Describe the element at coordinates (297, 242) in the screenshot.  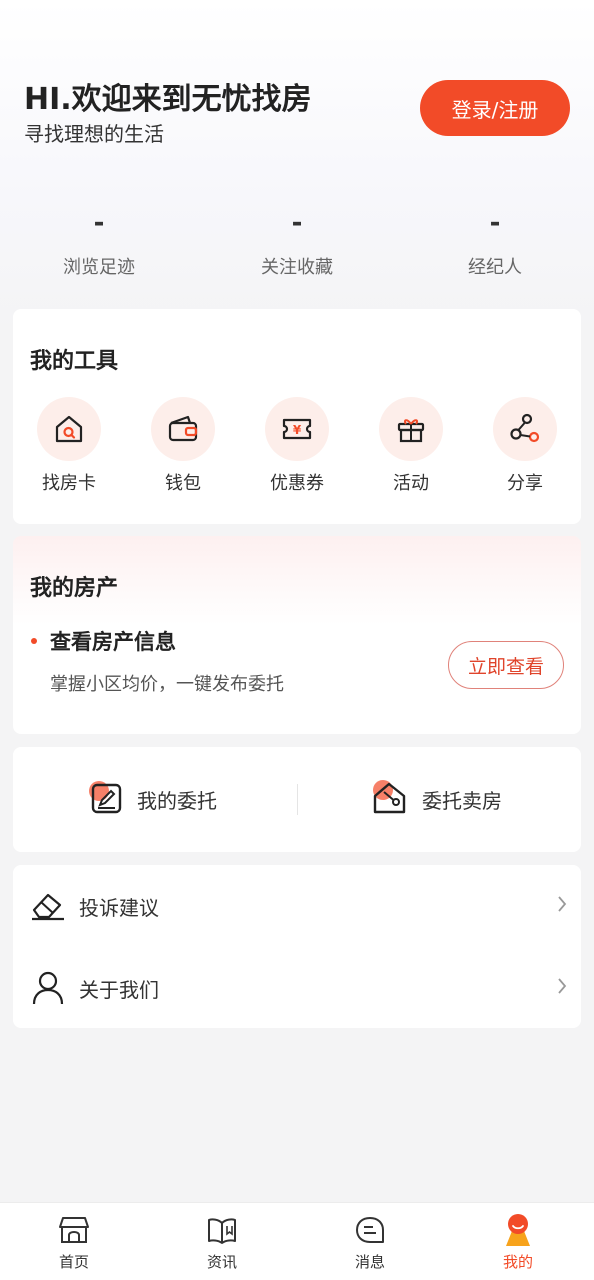
I see `stat-favorites: - 关注收藏` at that location.